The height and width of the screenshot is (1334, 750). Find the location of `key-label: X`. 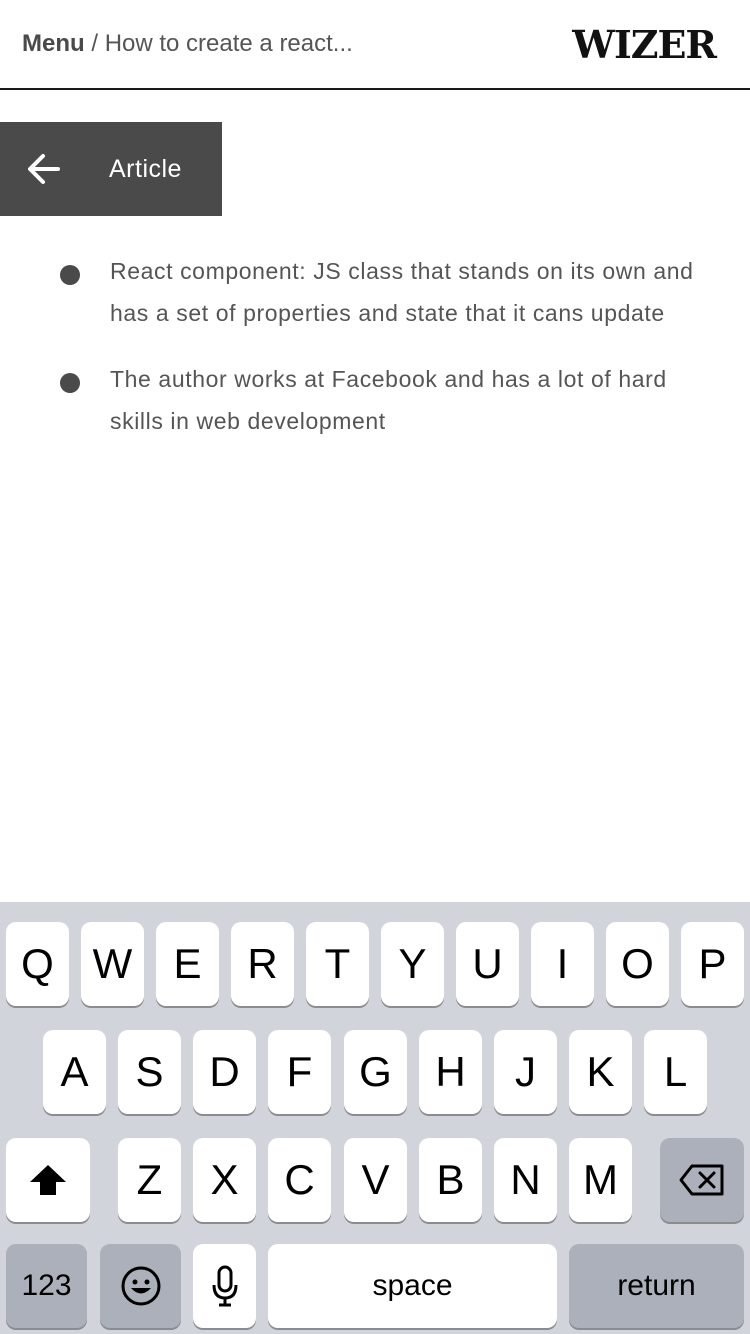

key-label: X is located at coordinates (224, 1179).